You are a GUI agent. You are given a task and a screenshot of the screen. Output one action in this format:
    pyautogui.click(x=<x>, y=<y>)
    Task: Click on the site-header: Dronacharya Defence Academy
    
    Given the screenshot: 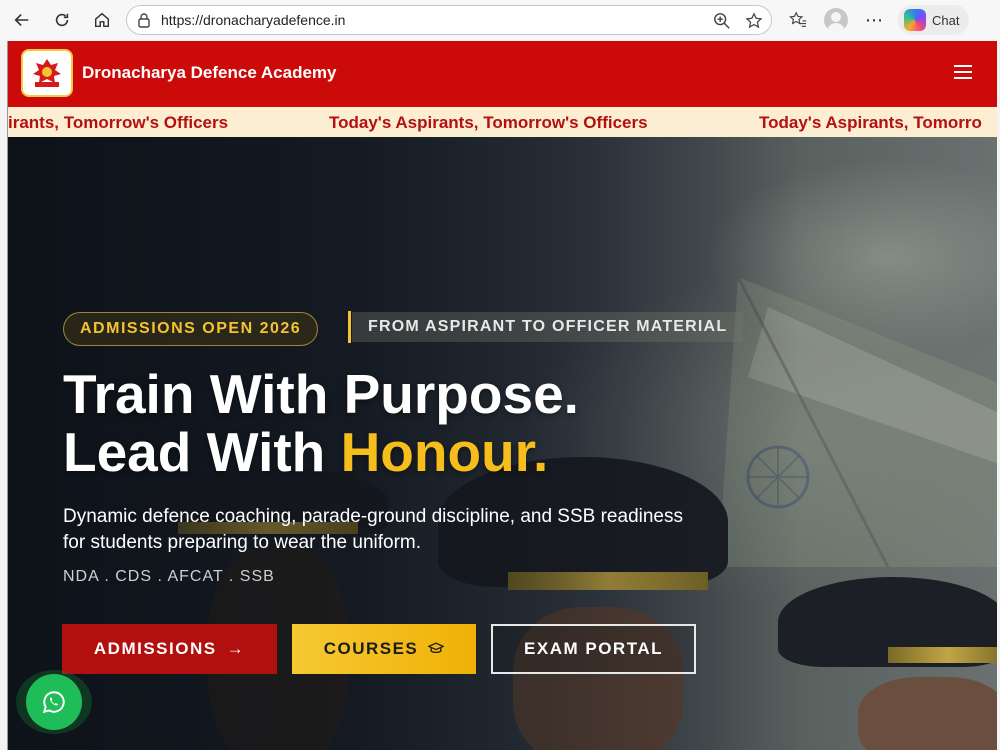 What is the action you would take?
    pyautogui.click(x=502, y=74)
    